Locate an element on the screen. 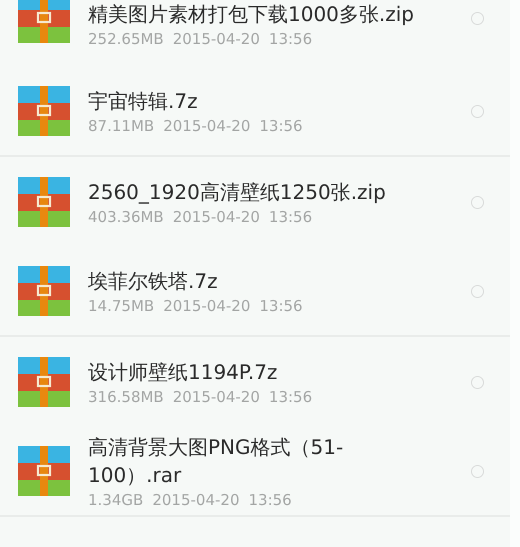 The height and width of the screenshot is (547, 520). file-size: 87.11MB is located at coordinates (121, 126).